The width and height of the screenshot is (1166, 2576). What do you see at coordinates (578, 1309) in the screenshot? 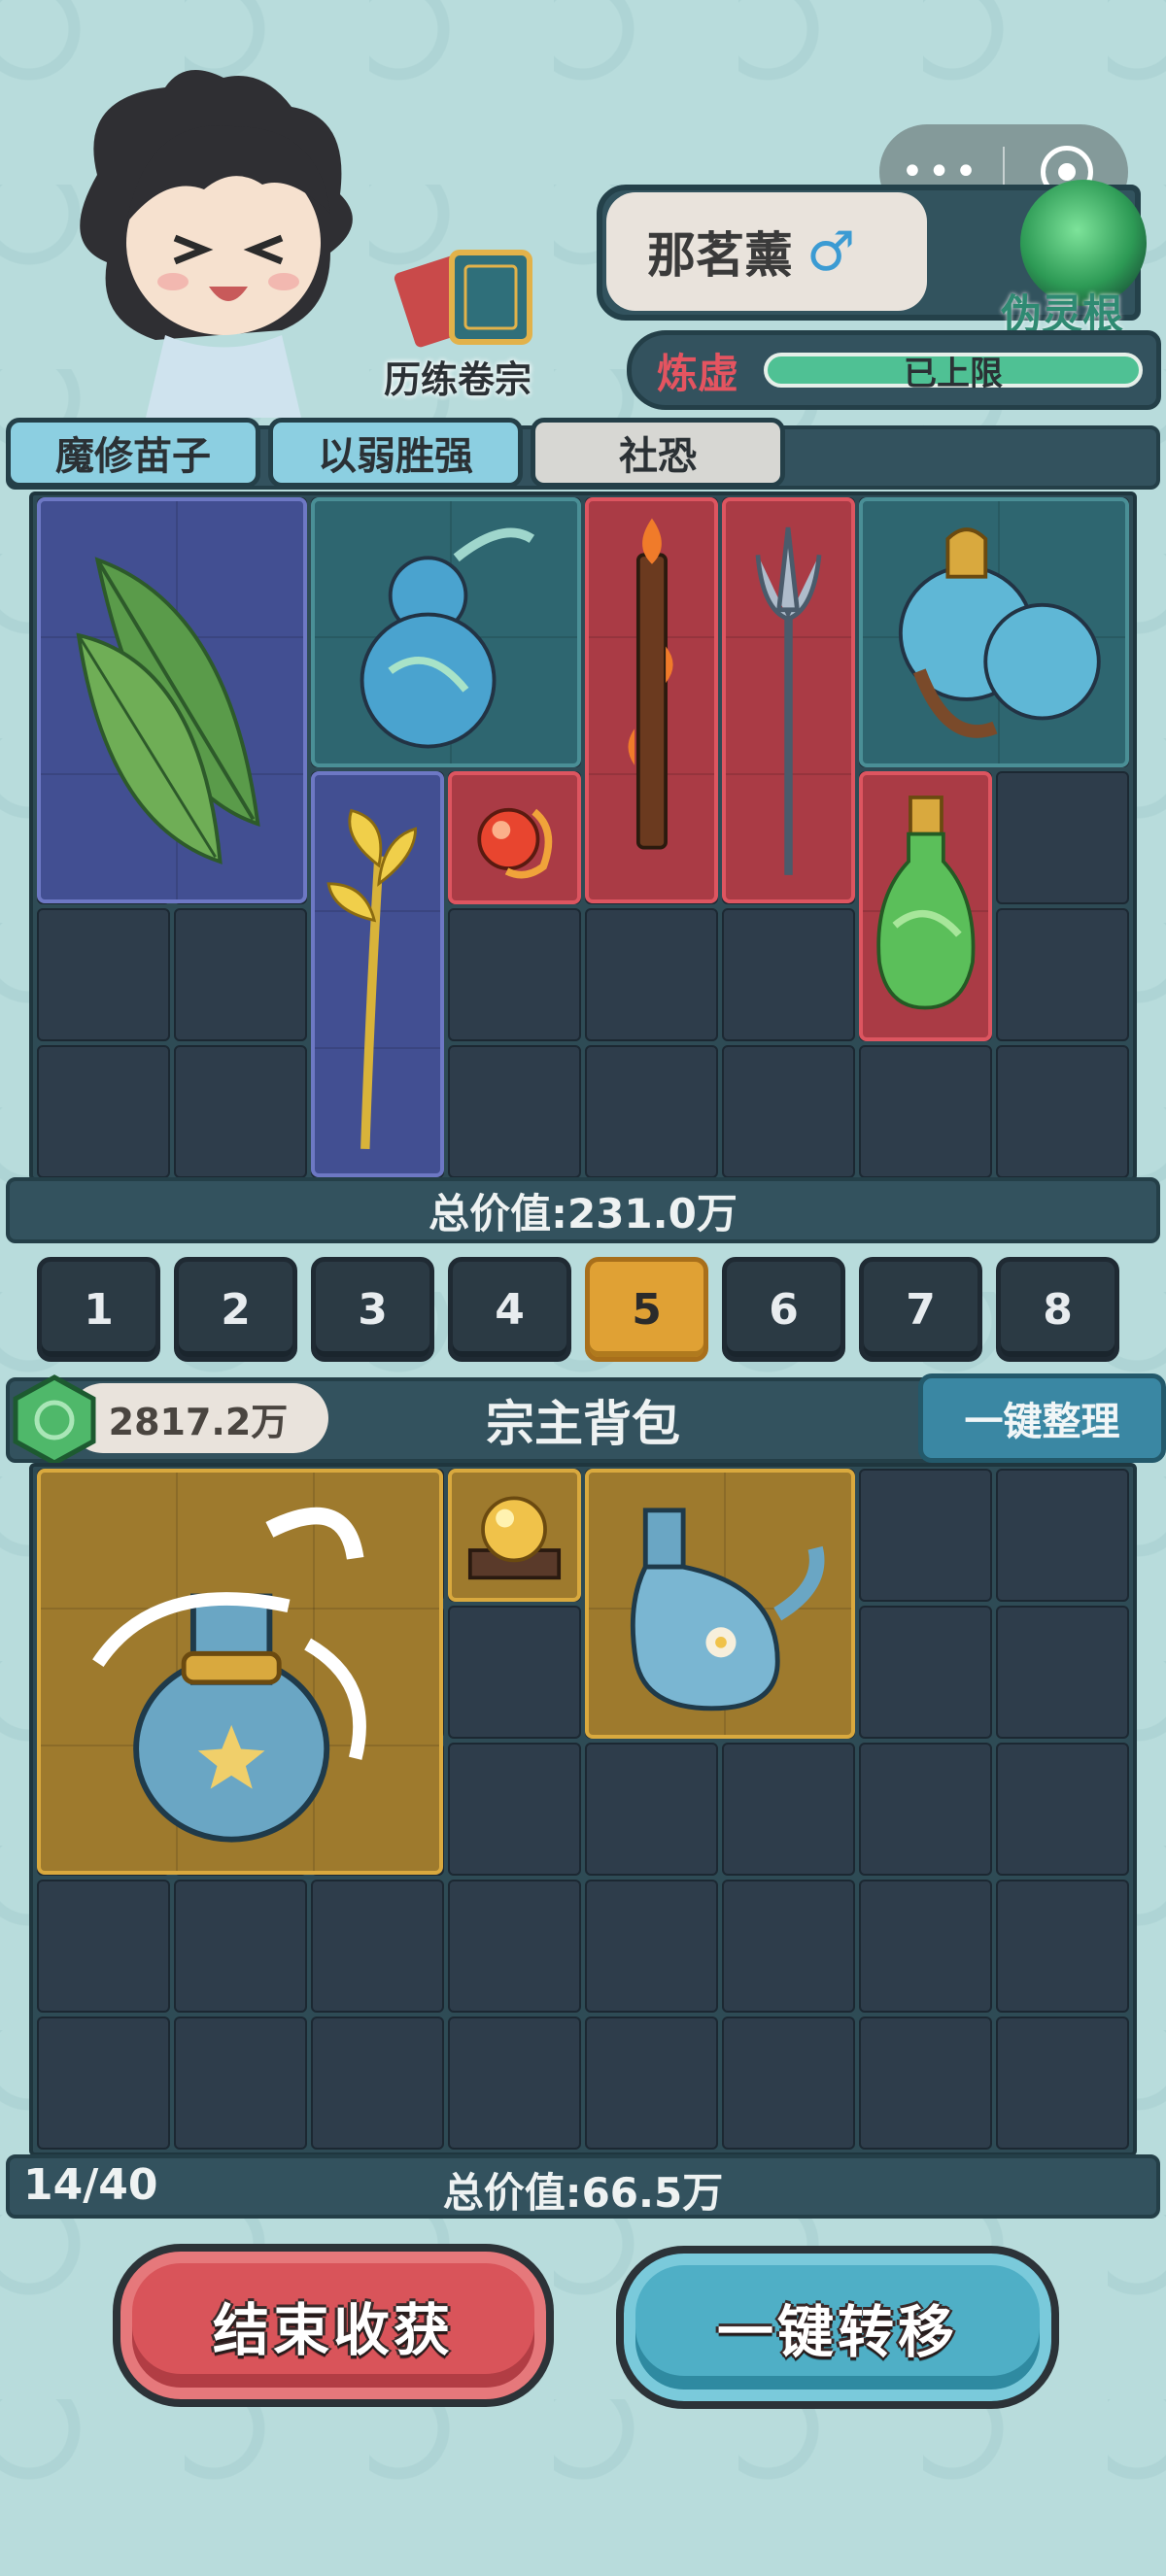
I see `page-selector: 12345678` at bounding box center [578, 1309].